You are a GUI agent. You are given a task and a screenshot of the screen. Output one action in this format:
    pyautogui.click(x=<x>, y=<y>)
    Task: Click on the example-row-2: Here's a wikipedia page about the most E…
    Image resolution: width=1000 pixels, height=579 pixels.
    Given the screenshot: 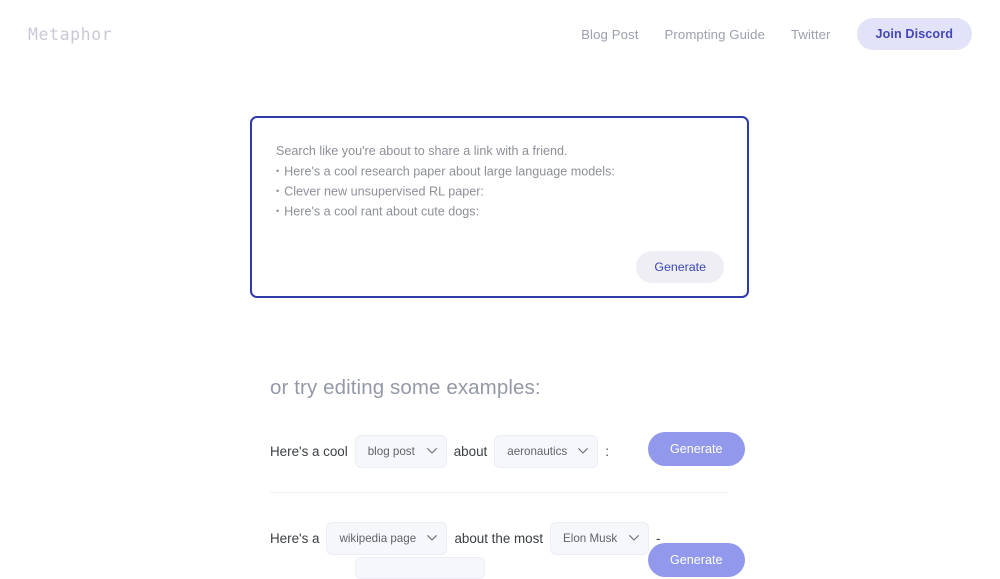 What is the action you would take?
    pyautogui.click(x=507, y=549)
    